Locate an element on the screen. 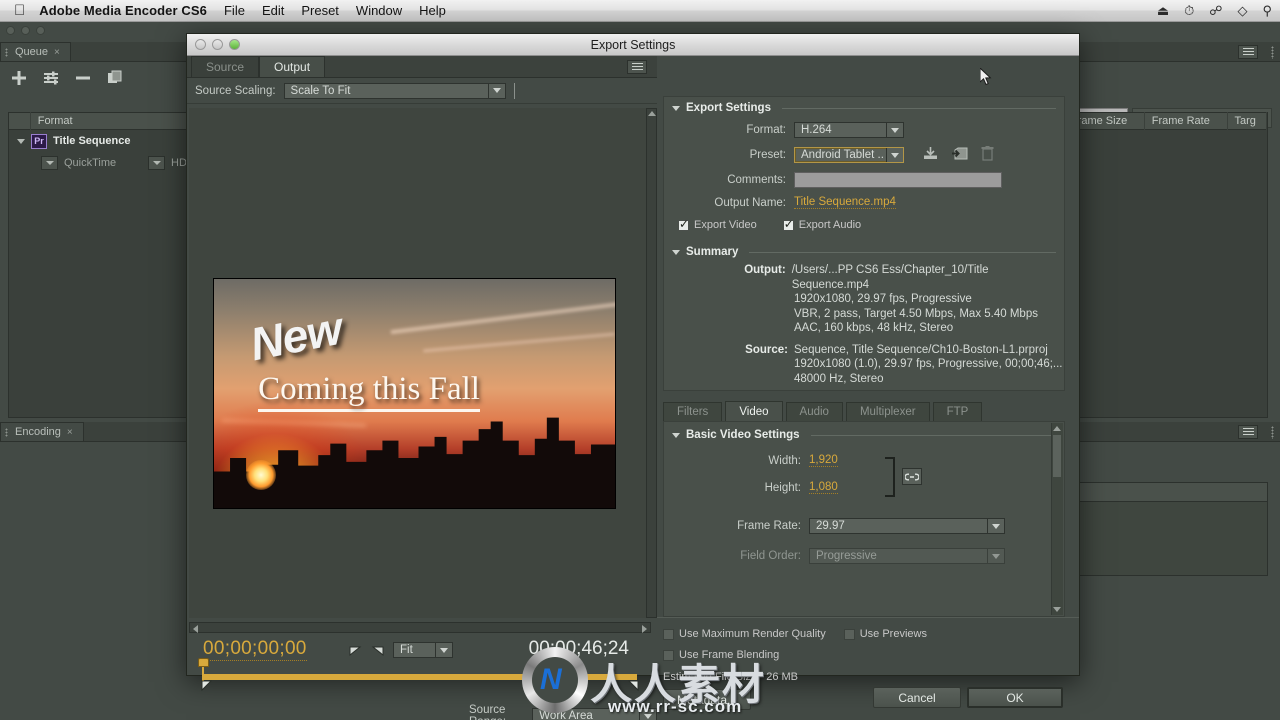  menu-item-help: Help is located at coordinates (432, 10).